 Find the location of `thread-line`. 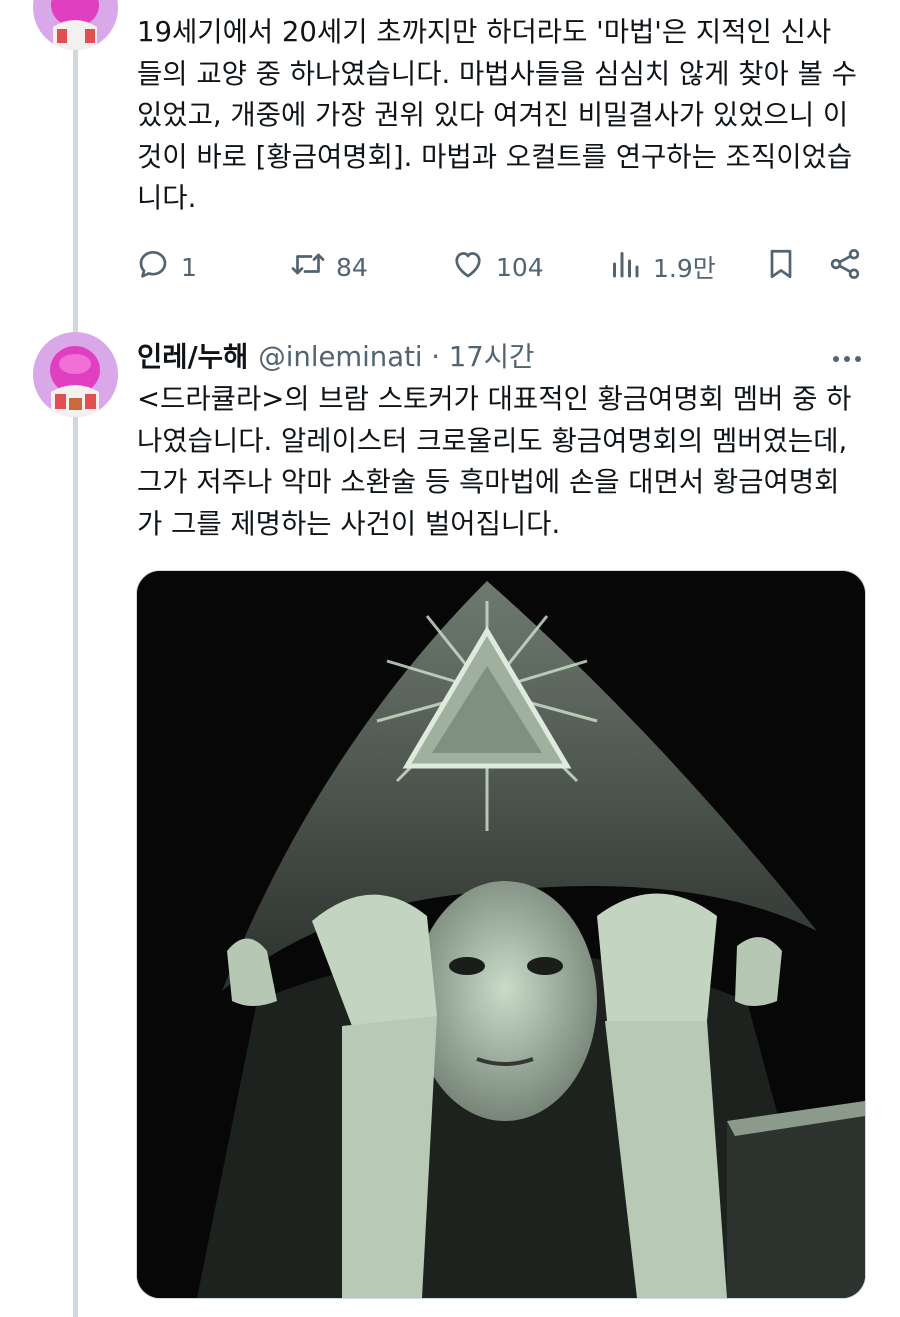

thread-line is located at coordinates (75, 658).